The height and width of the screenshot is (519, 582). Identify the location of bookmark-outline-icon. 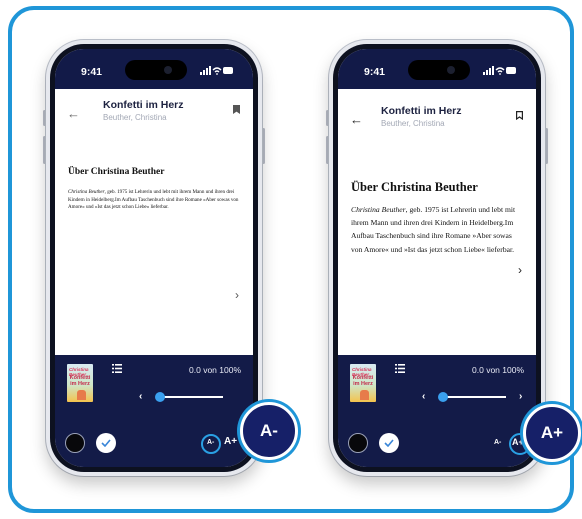
(519, 115).